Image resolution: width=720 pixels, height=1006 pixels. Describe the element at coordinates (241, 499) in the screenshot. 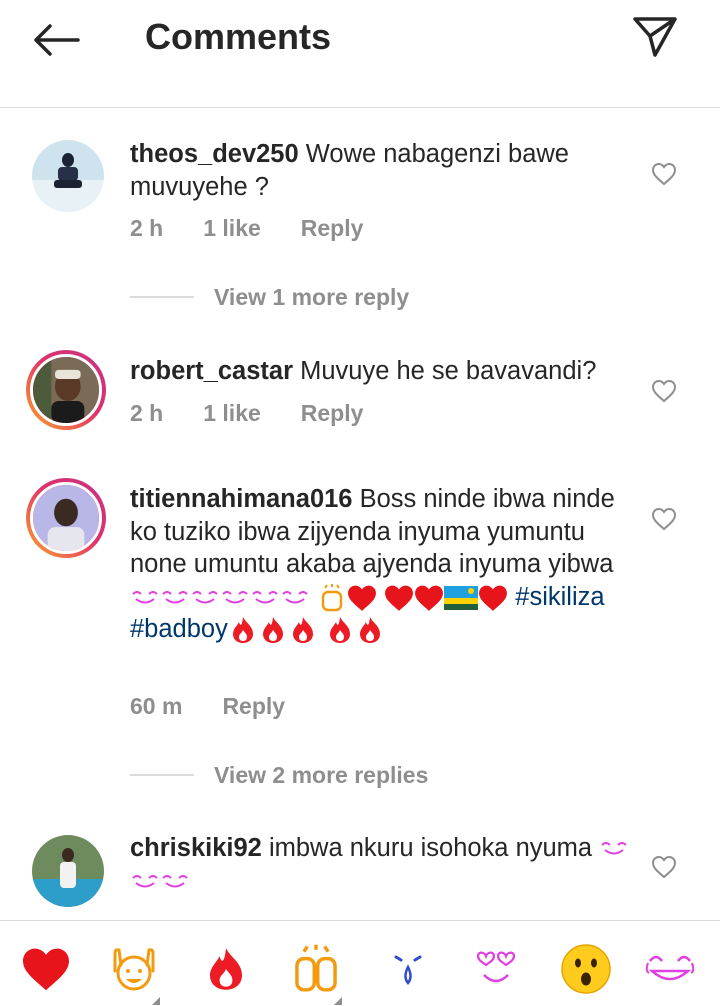

I see `comment-username: titiennahimana016` at that location.